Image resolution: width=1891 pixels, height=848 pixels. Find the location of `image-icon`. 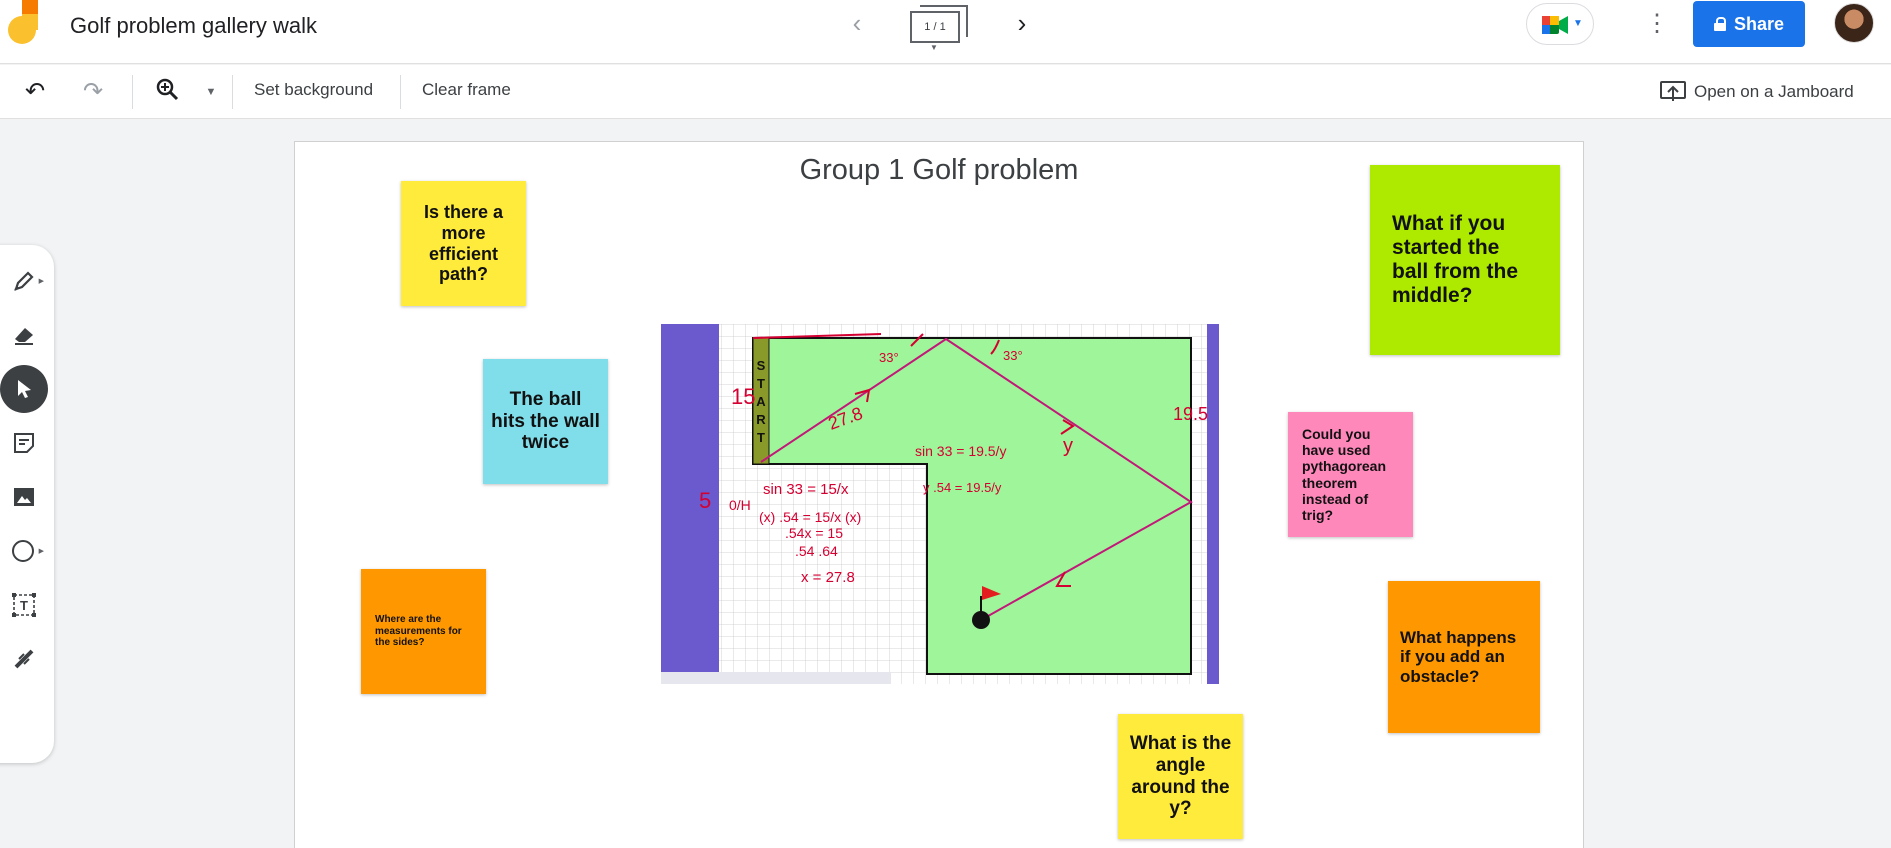

image-icon is located at coordinates (24, 497).